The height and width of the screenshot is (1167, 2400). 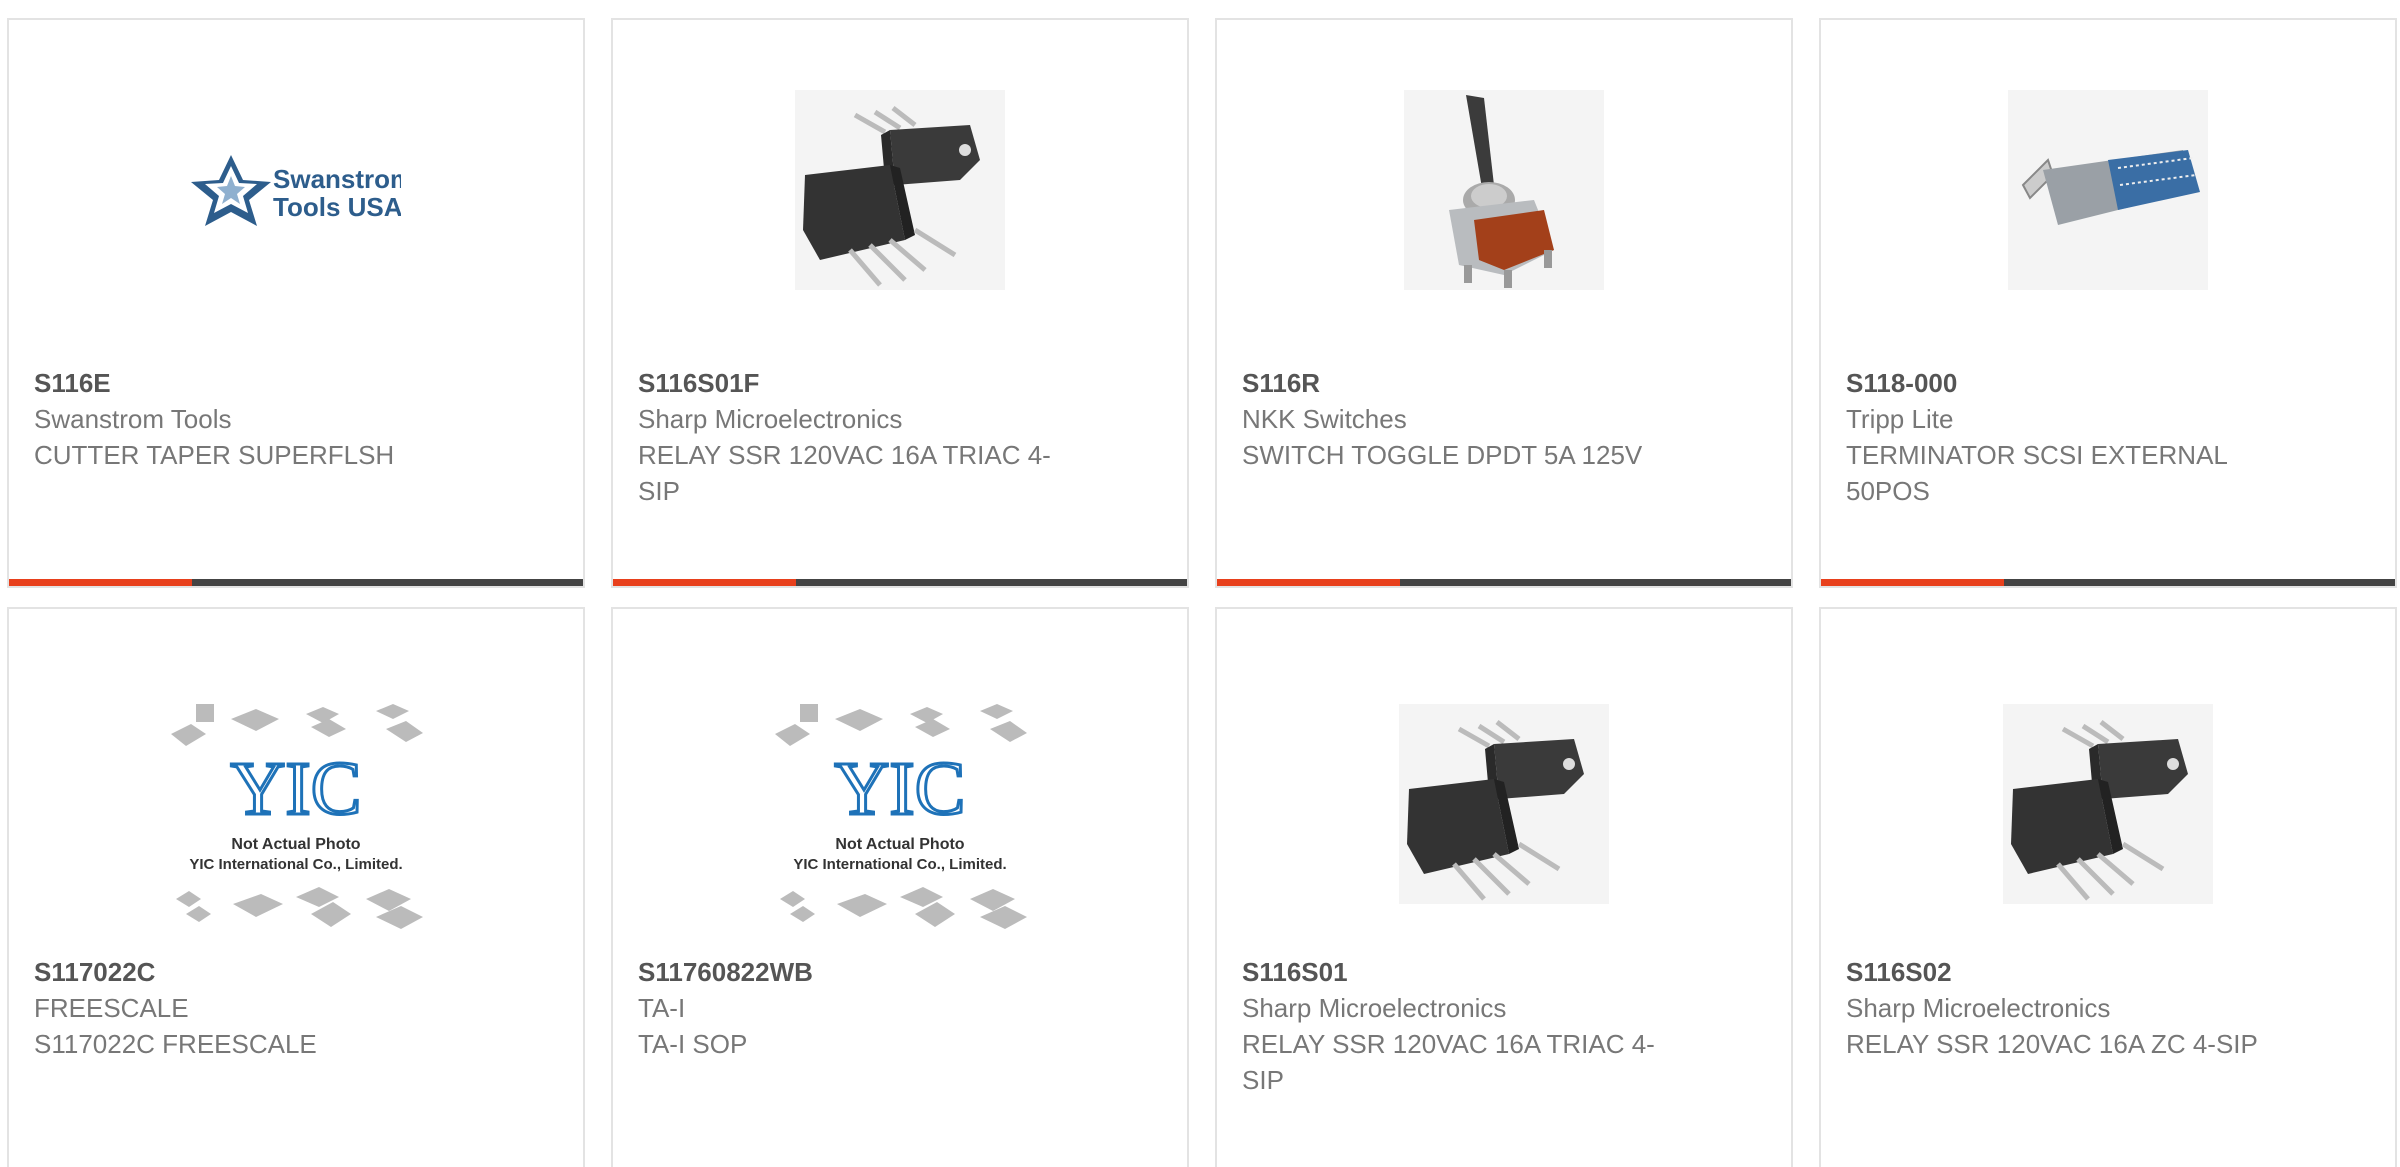 I want to click on part-number: S116S01F, so click(x=848, y=383).